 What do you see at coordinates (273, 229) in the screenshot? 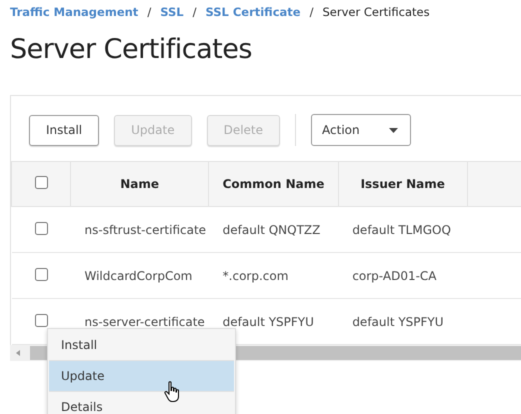
I see `table-cell: default QNQTZZ` at bounding box center [273, 229].